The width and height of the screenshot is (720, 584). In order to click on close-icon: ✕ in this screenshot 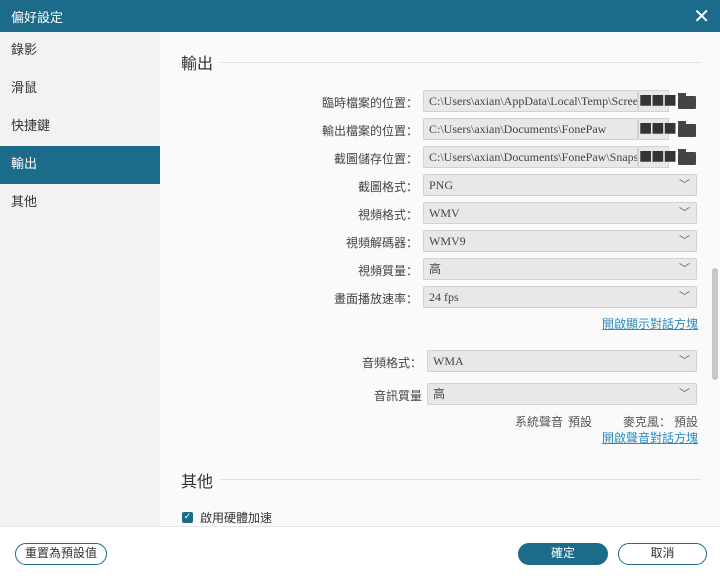, I will do `click(701, 16)`.